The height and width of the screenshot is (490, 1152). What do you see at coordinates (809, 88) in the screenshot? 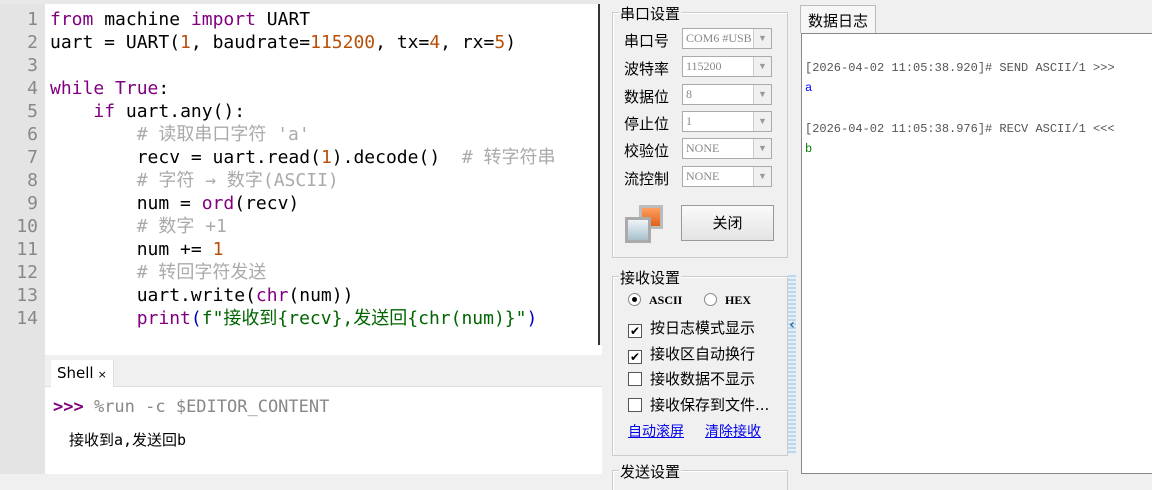
I see `log-entry-data: a` at bounding box center [809, 88].